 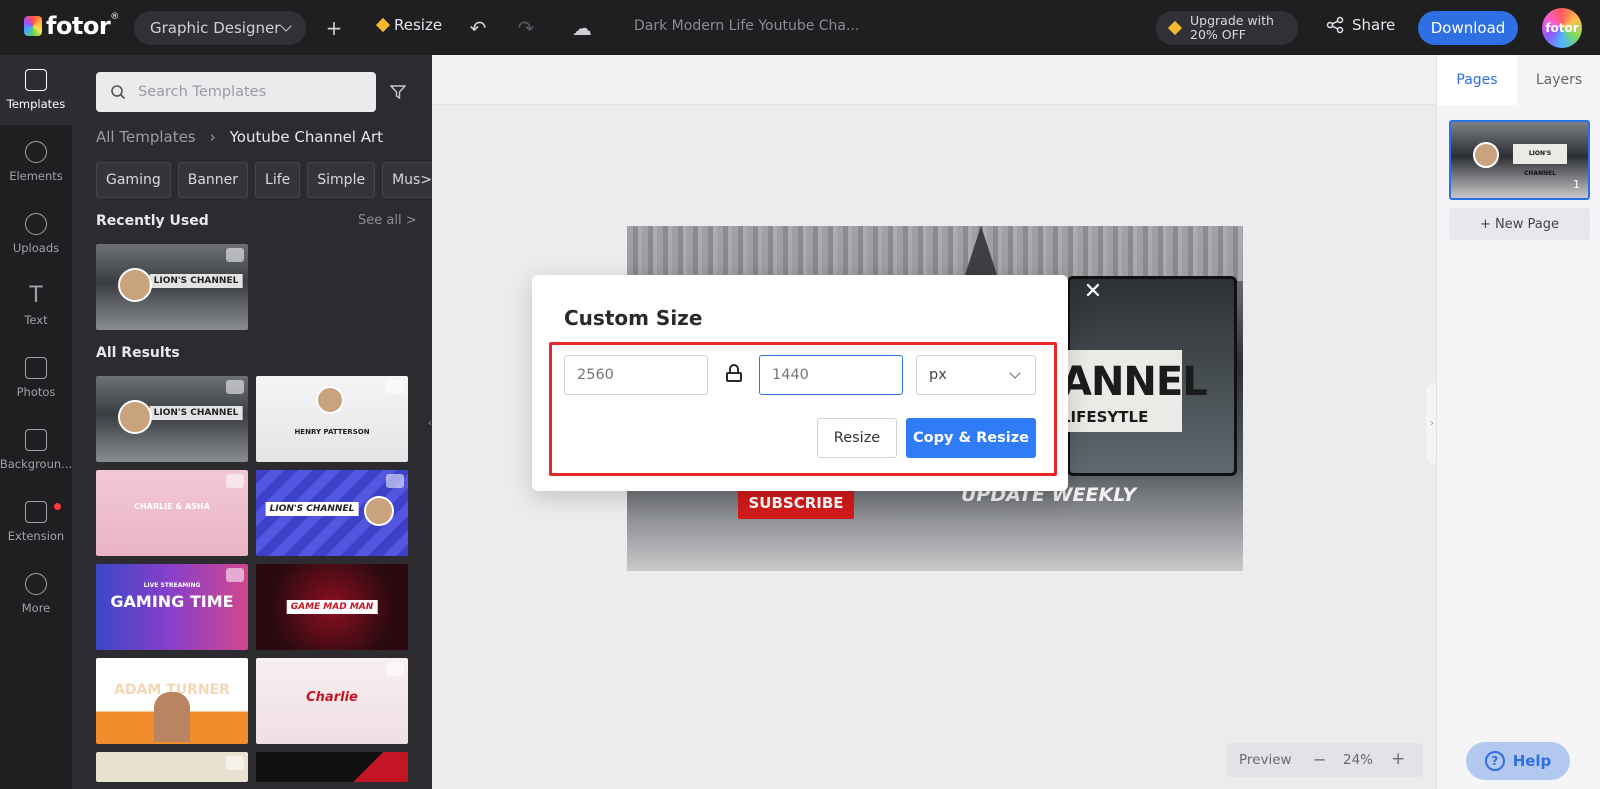 I want to click on rail-item-elements: Elements, so click(x=36, y=162).